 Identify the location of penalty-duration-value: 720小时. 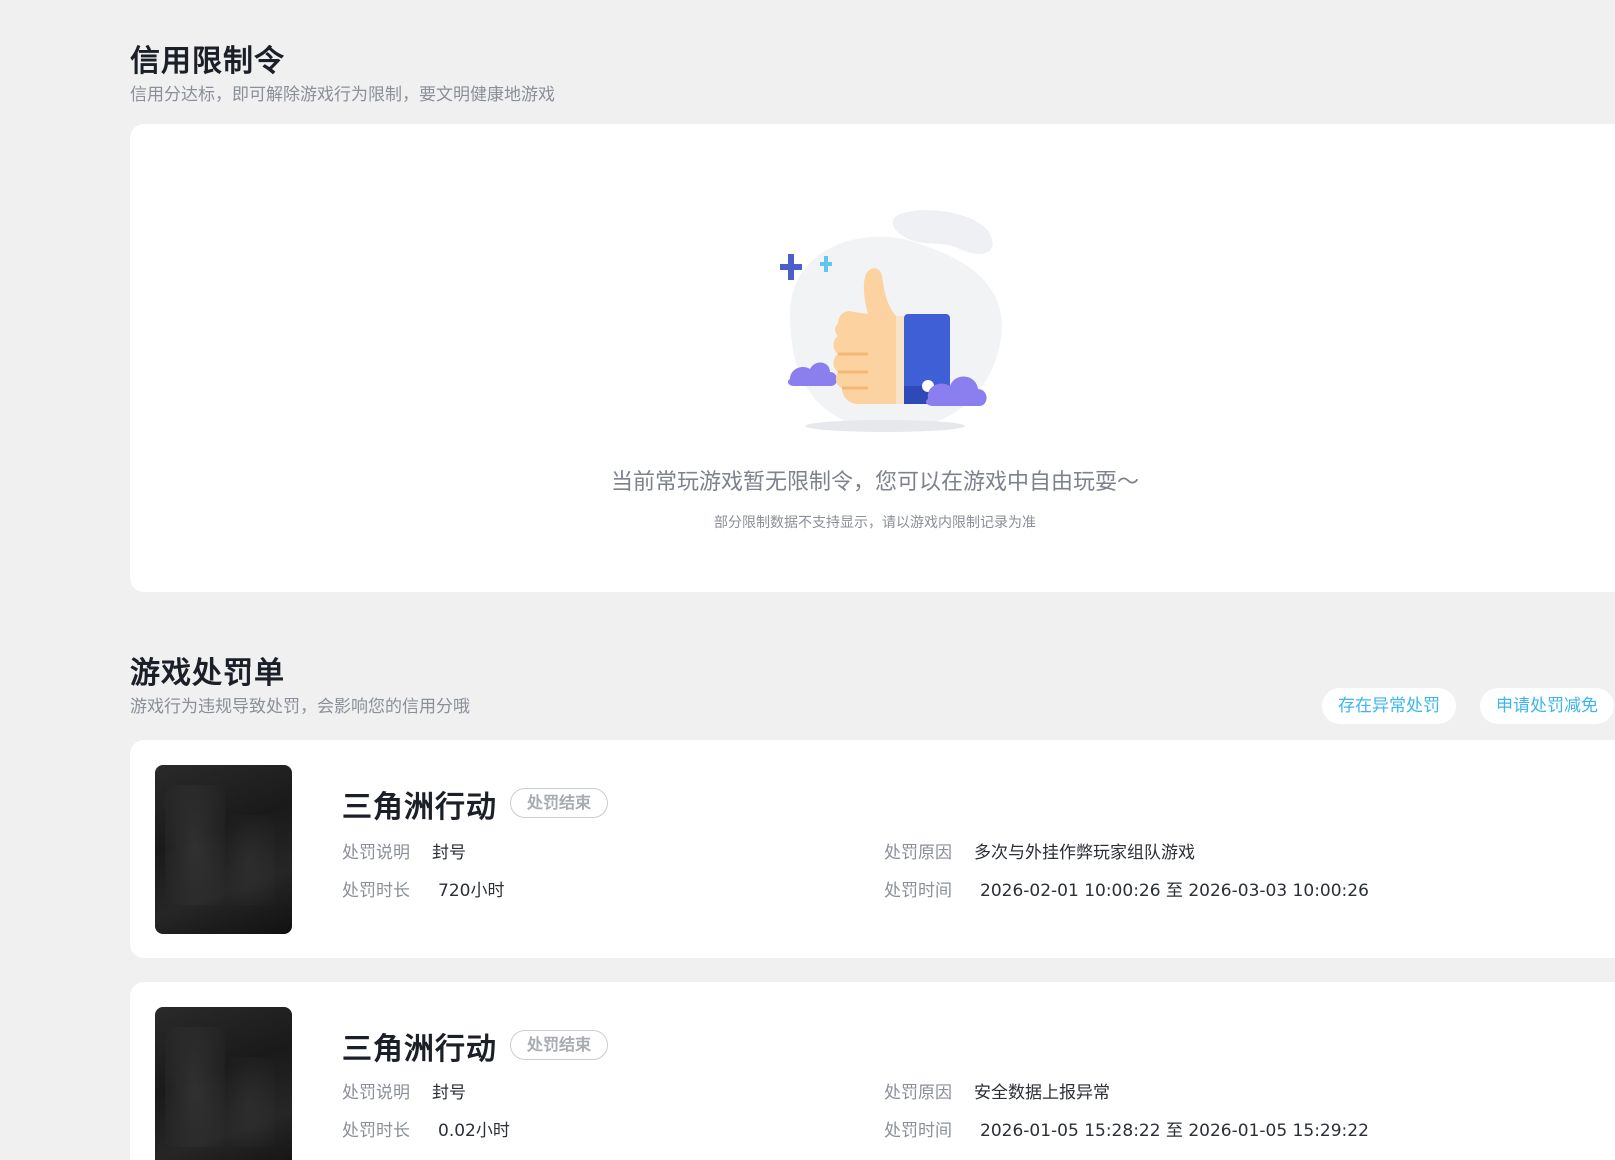
(471, 891).